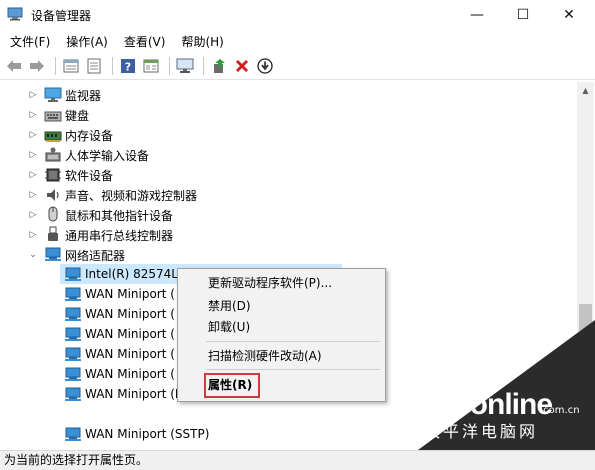  I want to click on tree-item-label: 内存设备, so click(89, 135).